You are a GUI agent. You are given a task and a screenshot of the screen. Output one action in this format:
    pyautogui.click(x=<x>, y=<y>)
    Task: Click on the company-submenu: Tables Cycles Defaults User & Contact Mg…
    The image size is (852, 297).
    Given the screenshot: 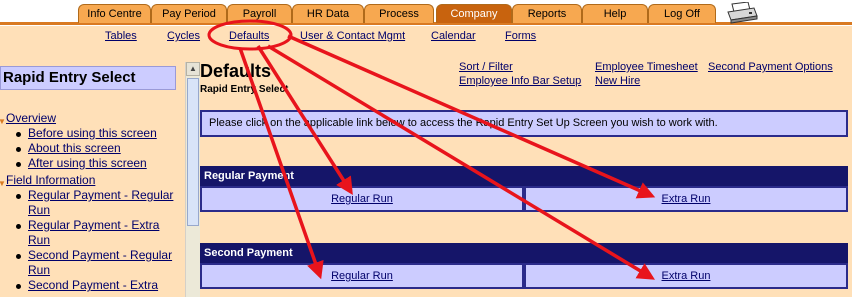 What is the action you would take?
    pyautogui.click(x=426, y=36)
    